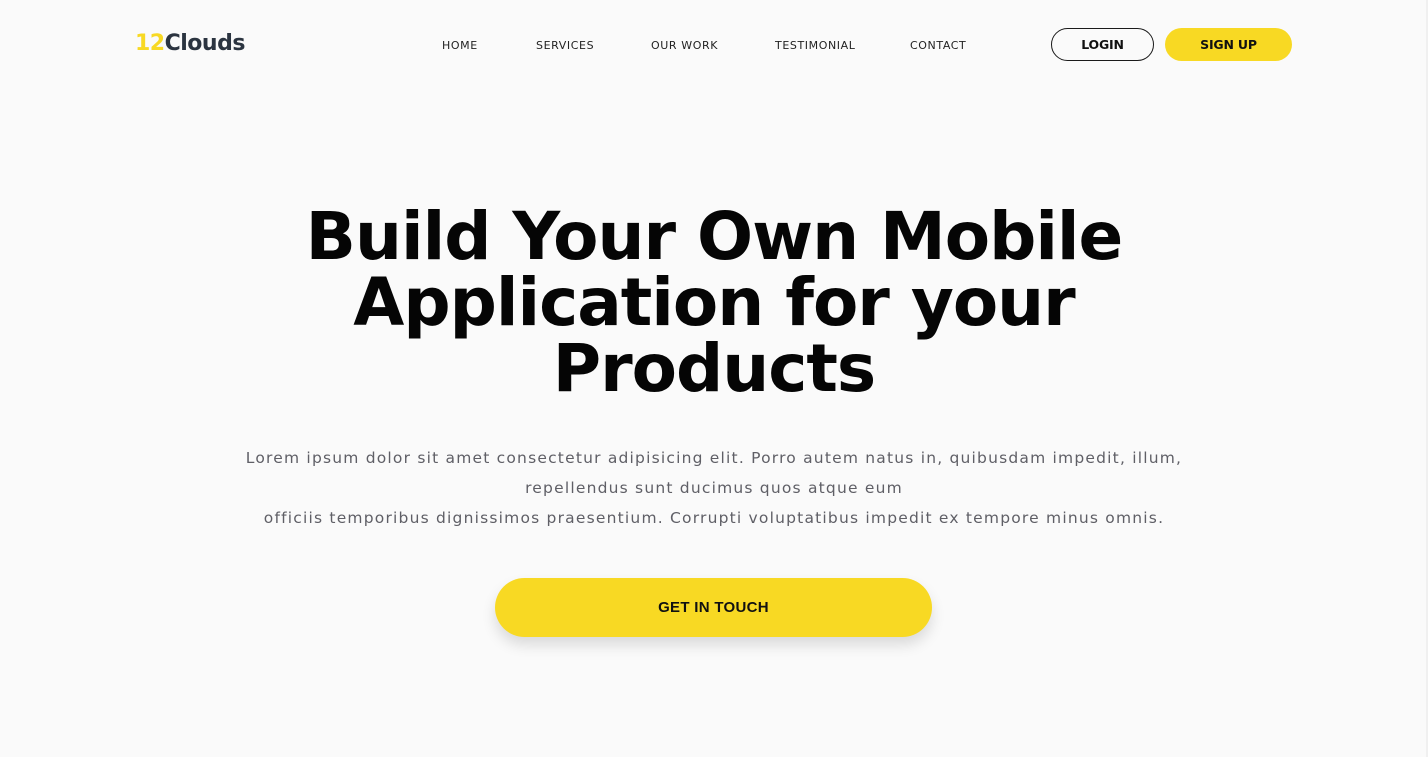  Describe the element at coordinates (1102, 44) in the screenshot. I see `login-button: LOGIN` at that location.